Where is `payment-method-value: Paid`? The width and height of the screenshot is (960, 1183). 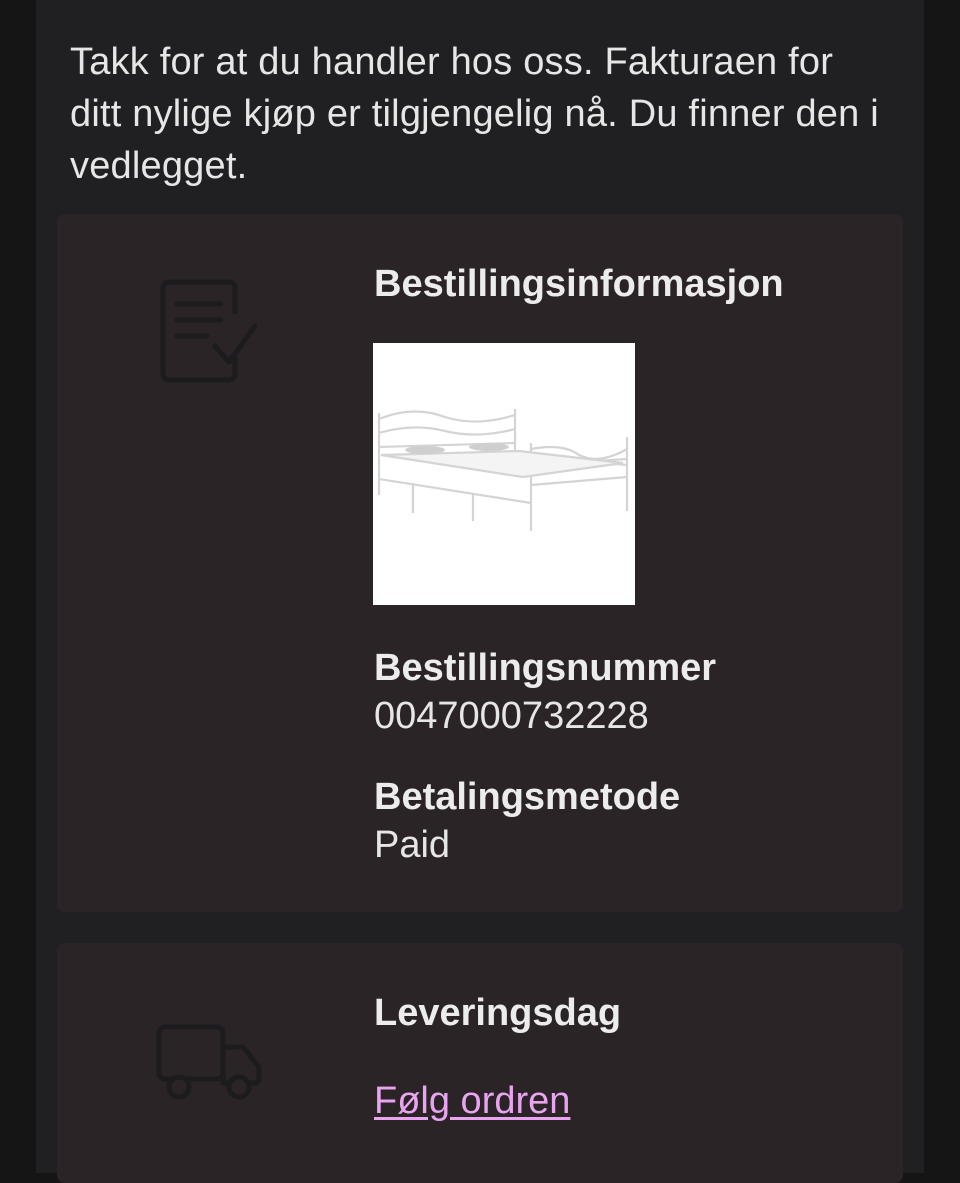
payment-method-value: Paid is located at coordinates (412, 845).